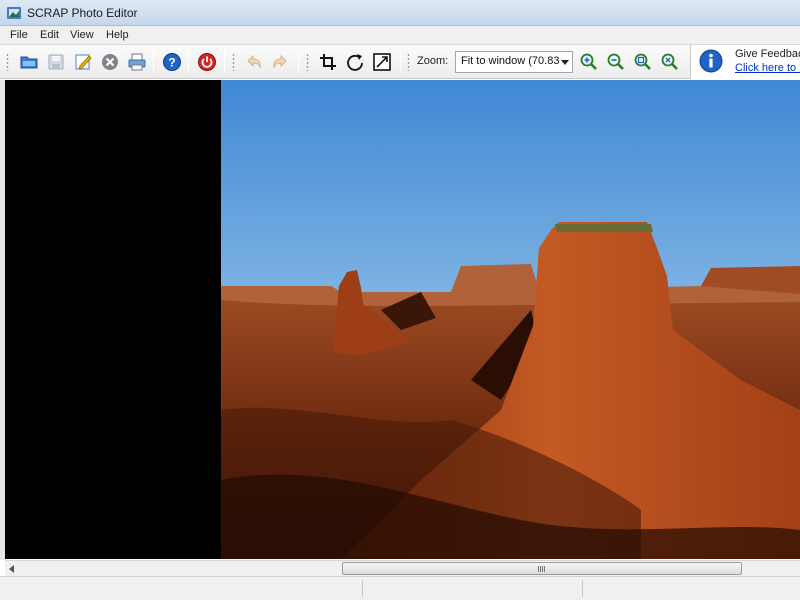  I want to click on resize-button, so click(382, 62).